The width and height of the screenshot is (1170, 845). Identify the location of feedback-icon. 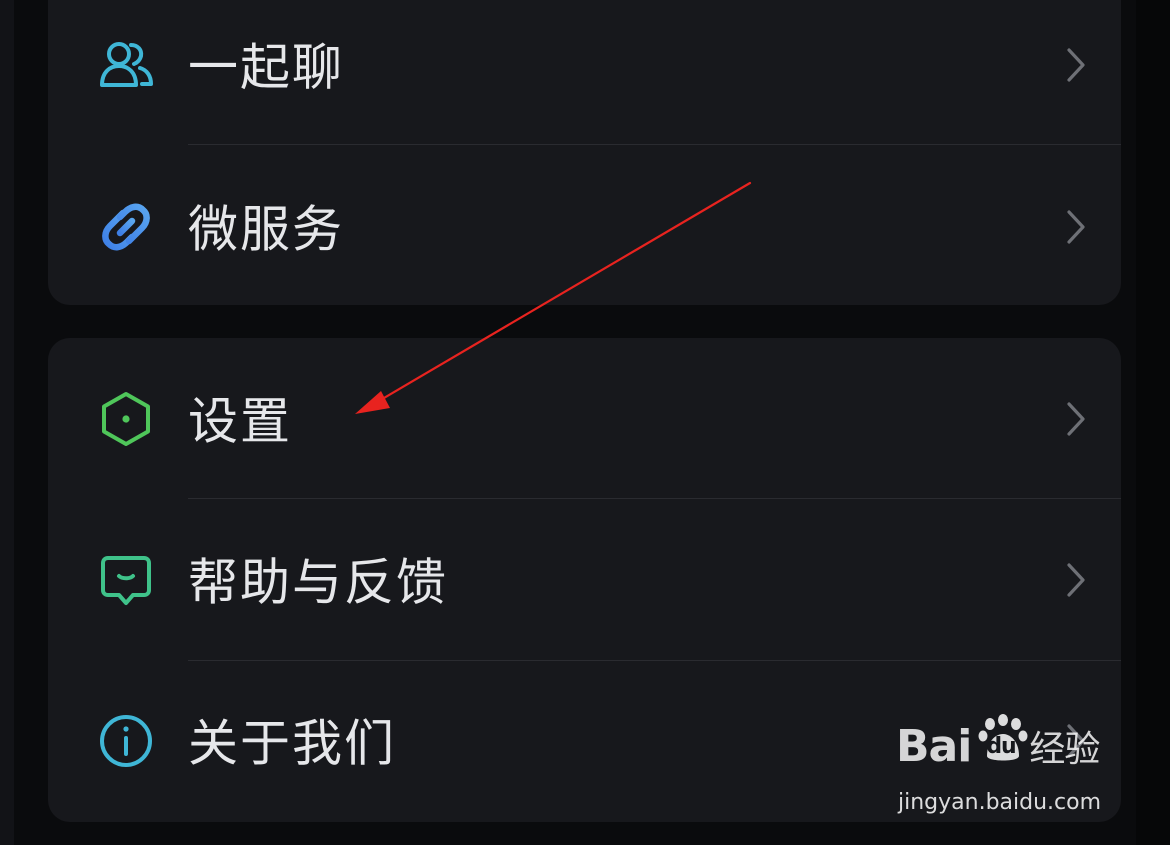
(126, 580).